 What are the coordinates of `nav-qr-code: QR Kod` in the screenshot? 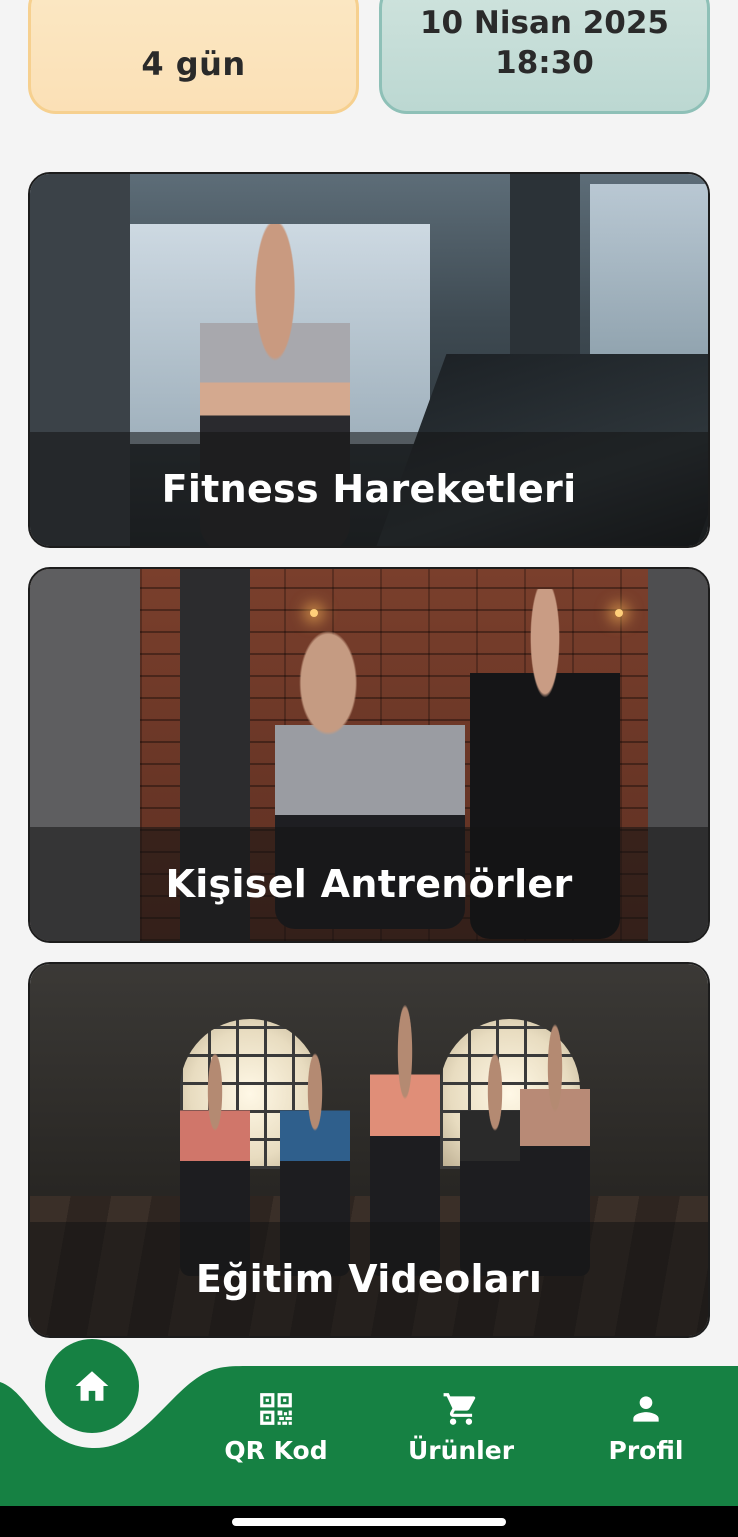 It's located at (276, 1427).